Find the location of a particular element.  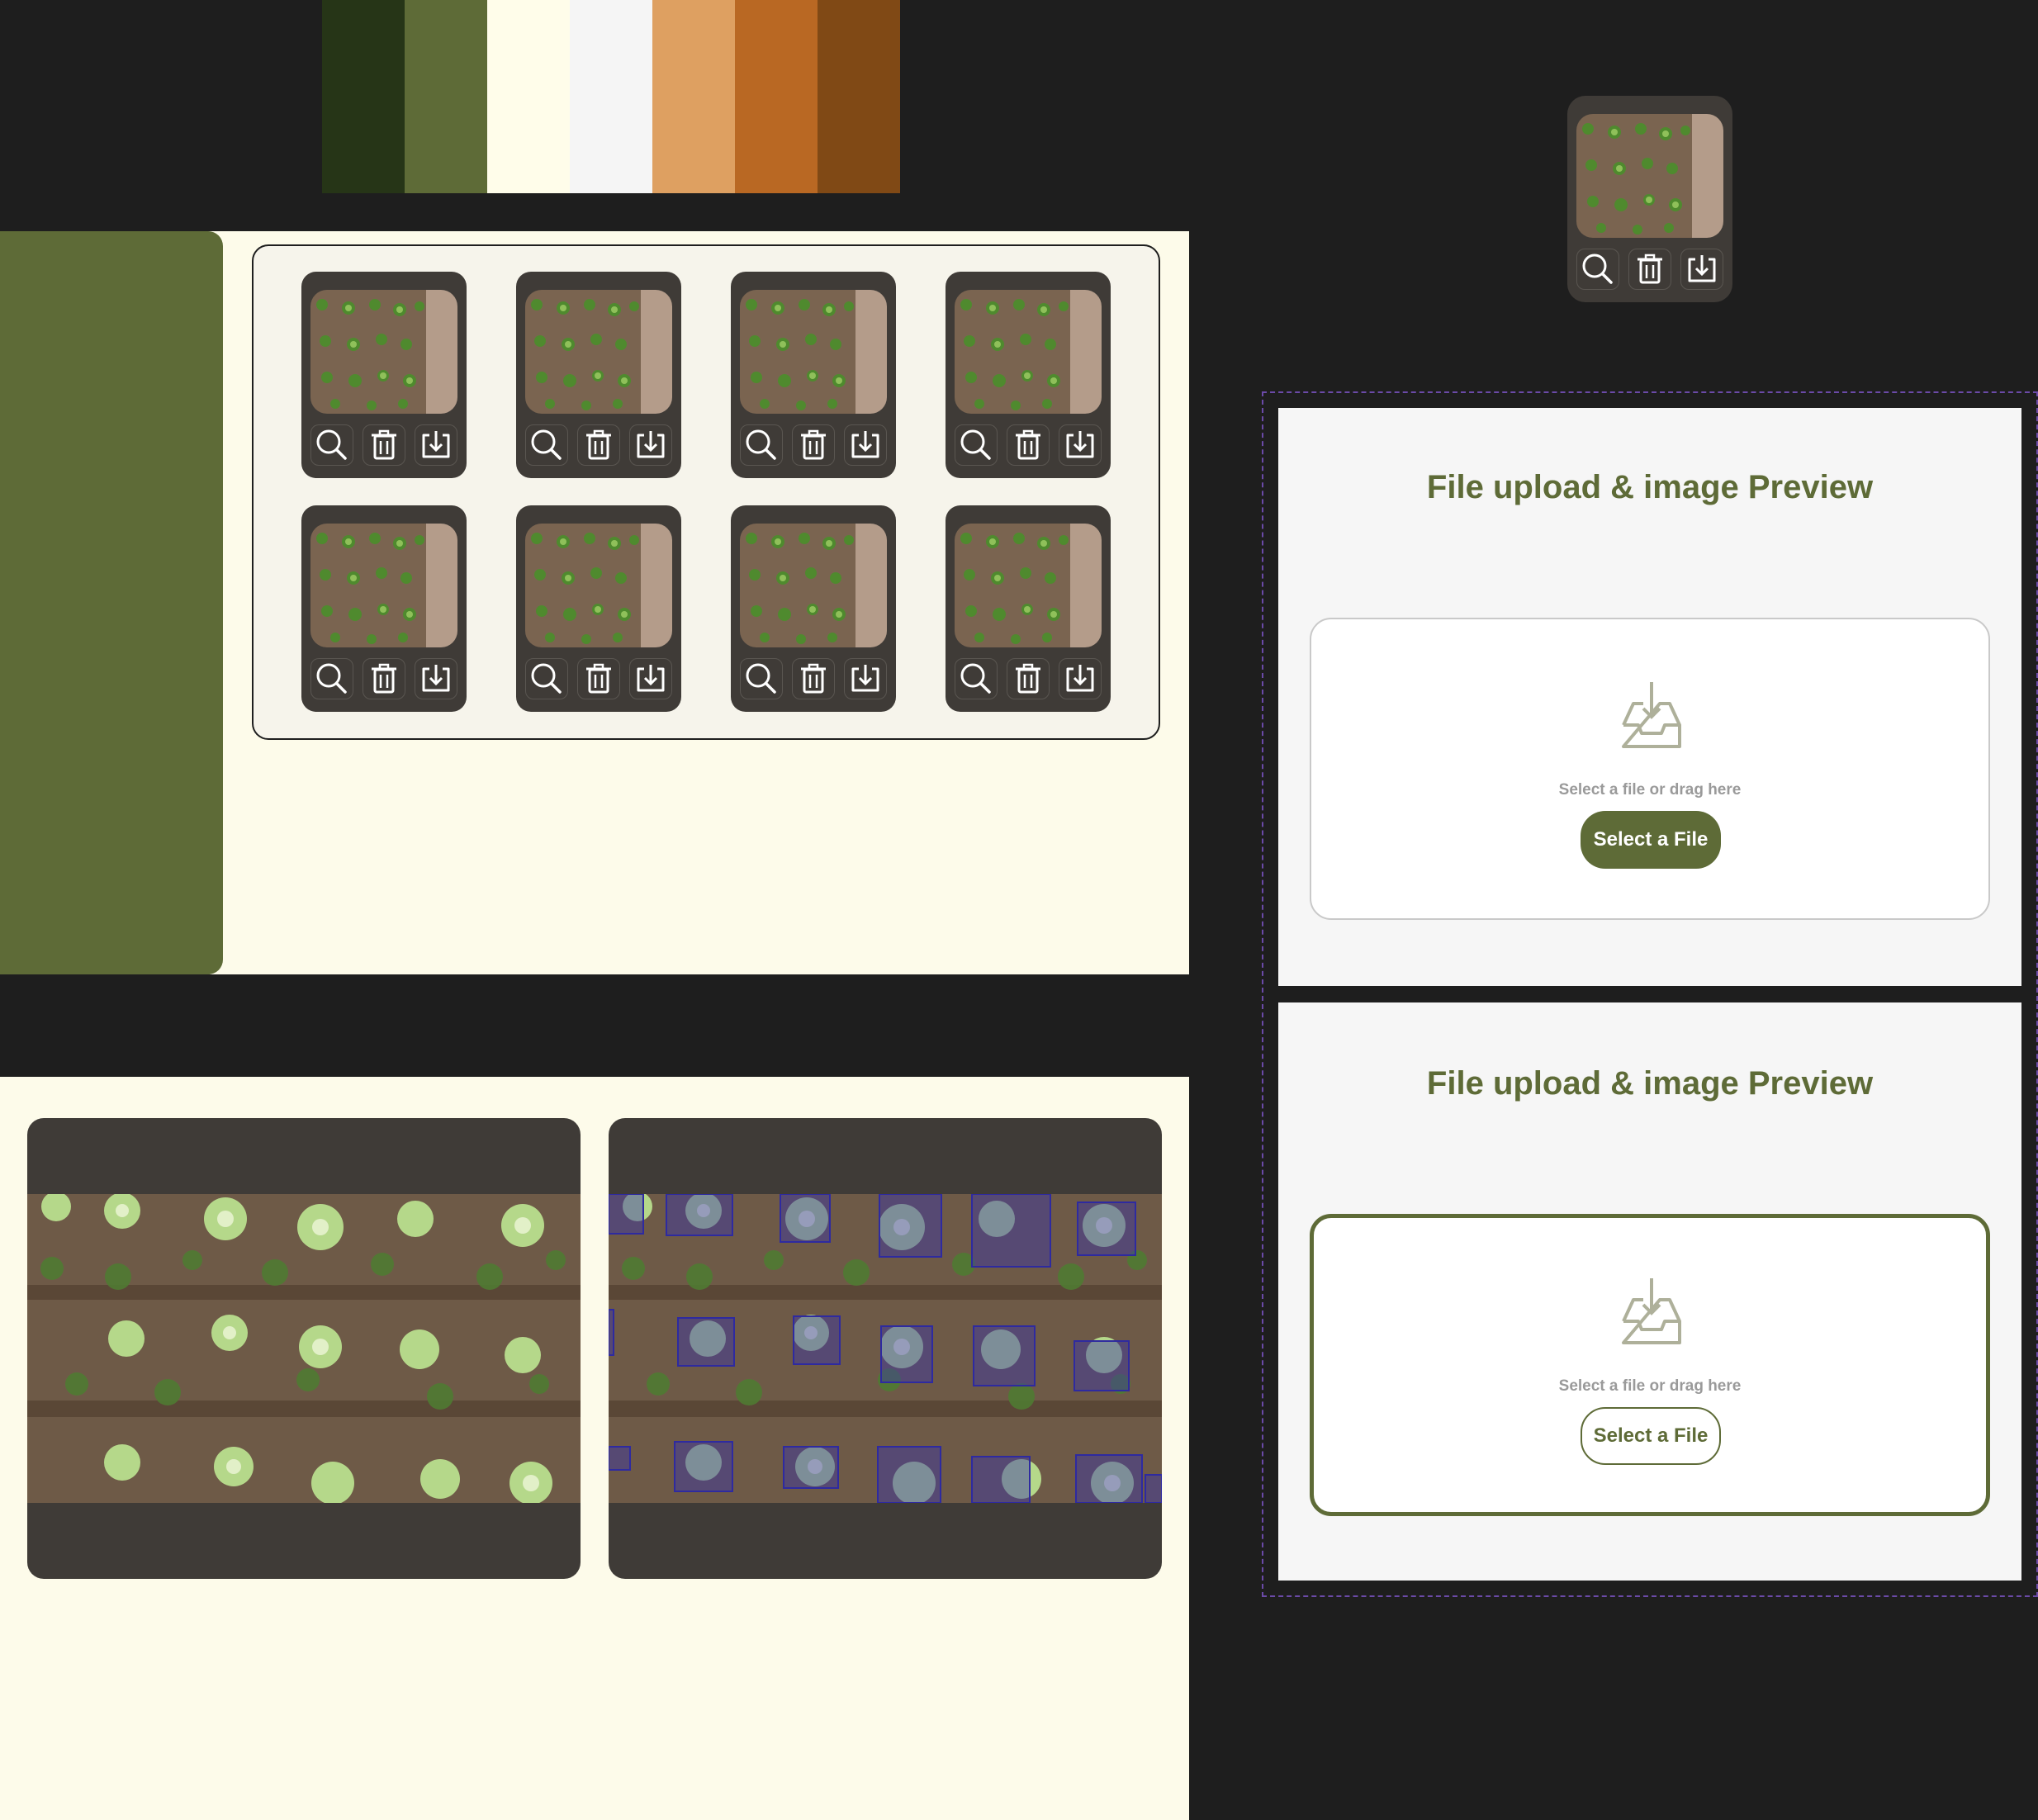

original-image-preview is located at coordinates (304, 1348).